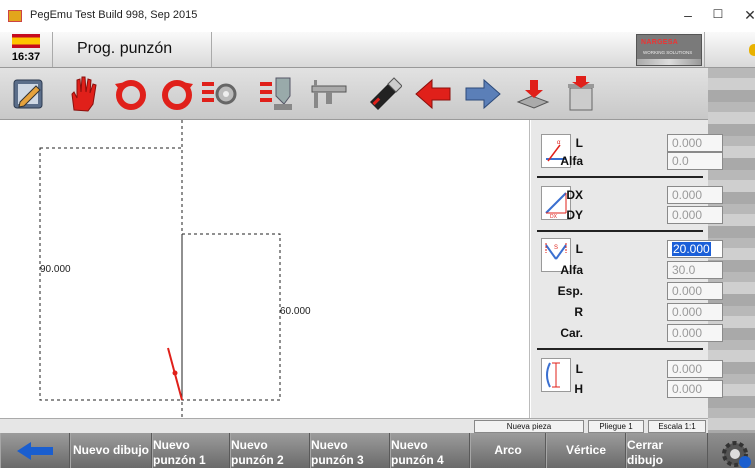 The image size is (755, 468). I want to click on button-label: Nuevo dibujo, so click(111, 450).